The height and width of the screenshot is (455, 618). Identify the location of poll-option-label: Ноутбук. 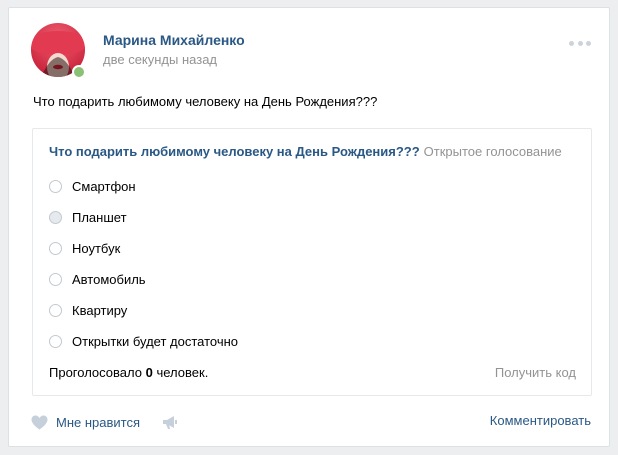
(96, 248).